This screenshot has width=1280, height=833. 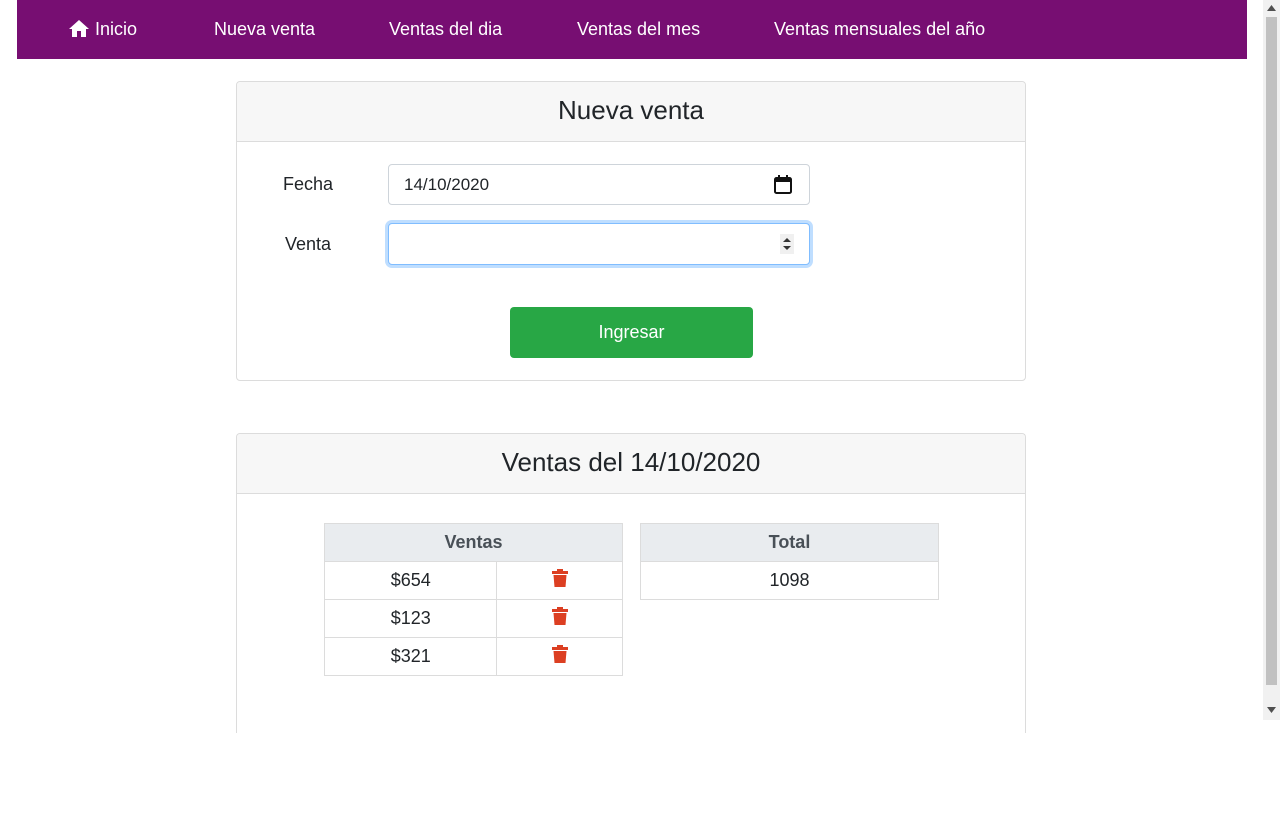 I want to click on home-icon, so click(x=79, y=31).